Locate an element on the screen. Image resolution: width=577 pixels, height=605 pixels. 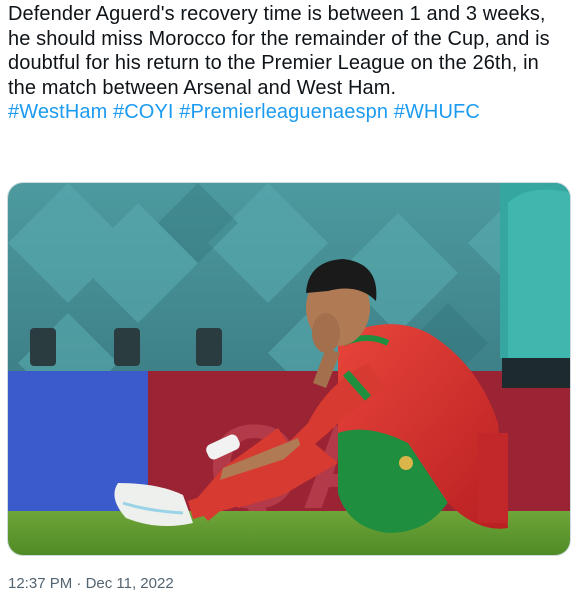
tweet-timestamp: 12:37 PM · Dec 11, 2022 is located at coordinates (91, 583).